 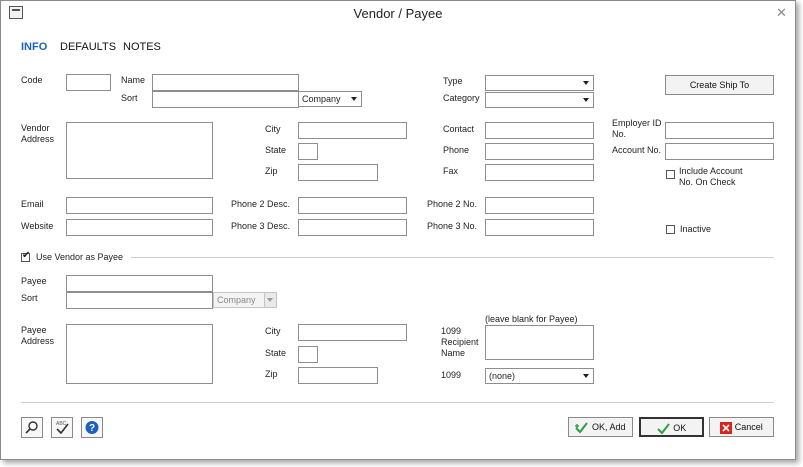 What do you see at coordinates (397, 402) in the screenshot?
I see `footer-divider` at bounding box center [397, 402].